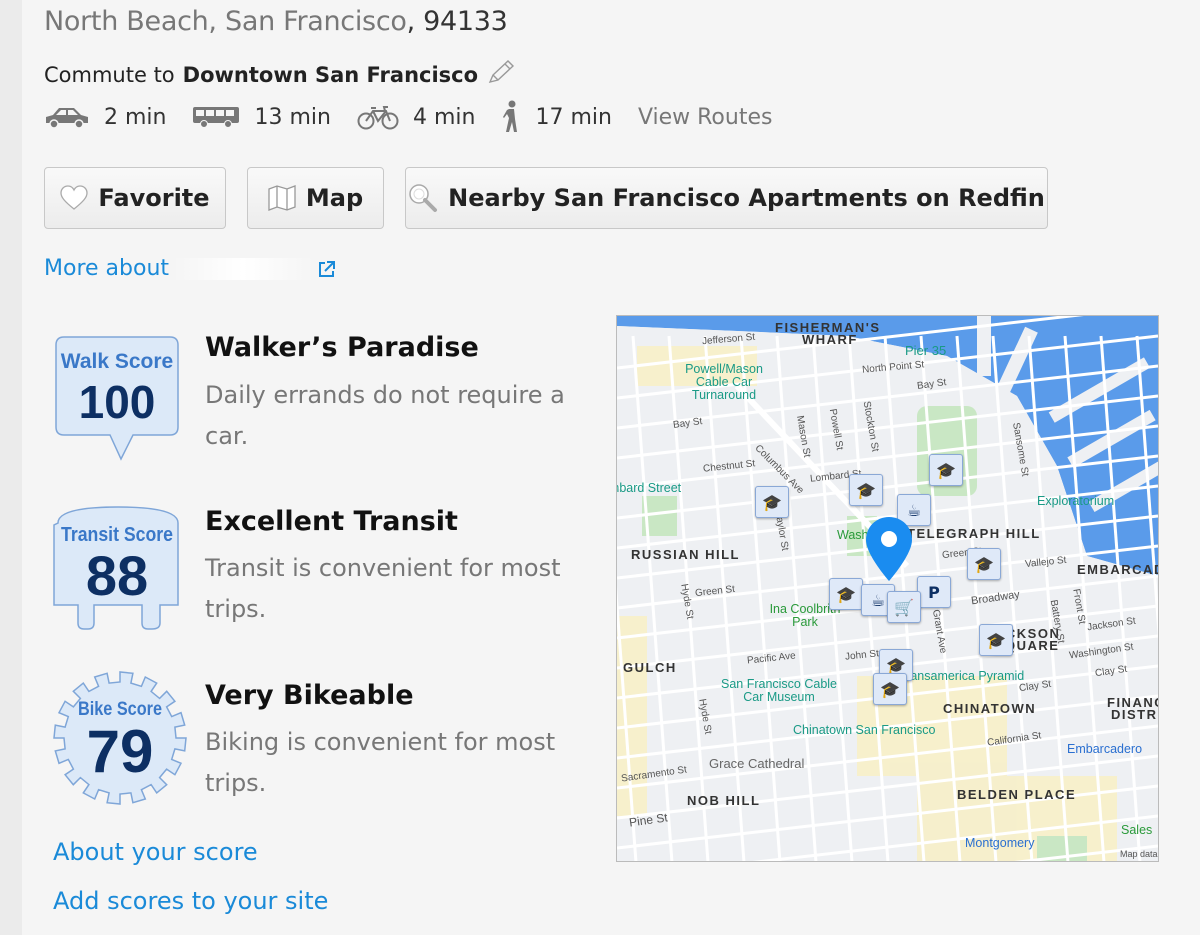 The image size is (1200, 935). I want to click on heart-icon, so click(74, 197).